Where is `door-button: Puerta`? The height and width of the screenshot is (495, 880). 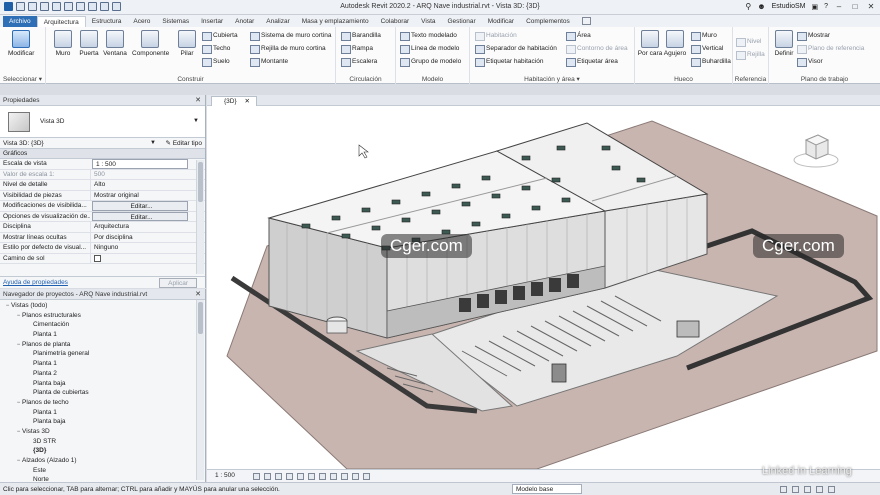 door-button: Puerta is located at coordinates (89, 43).